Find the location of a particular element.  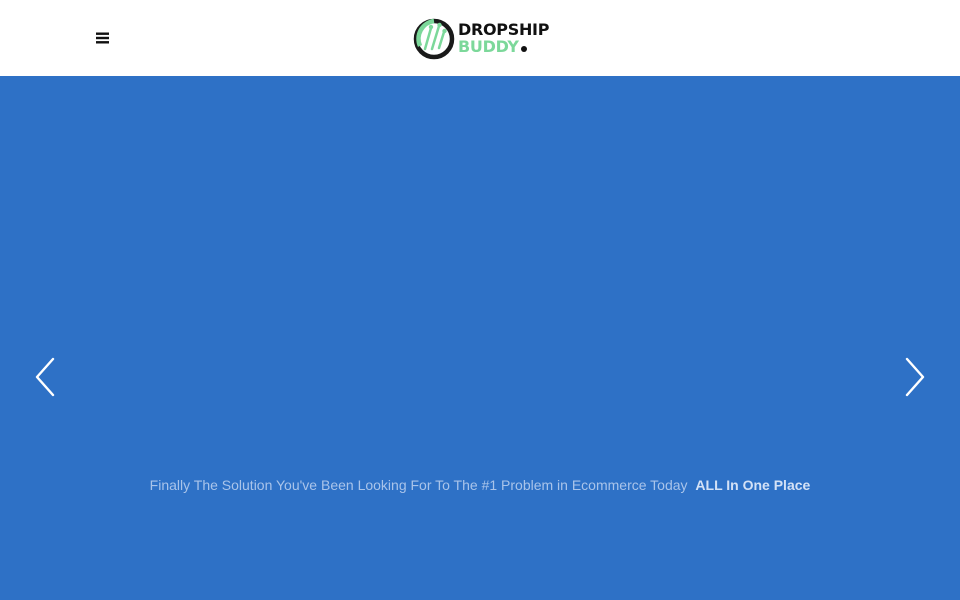

slider-prev-button is located at coordinates (45, 377).